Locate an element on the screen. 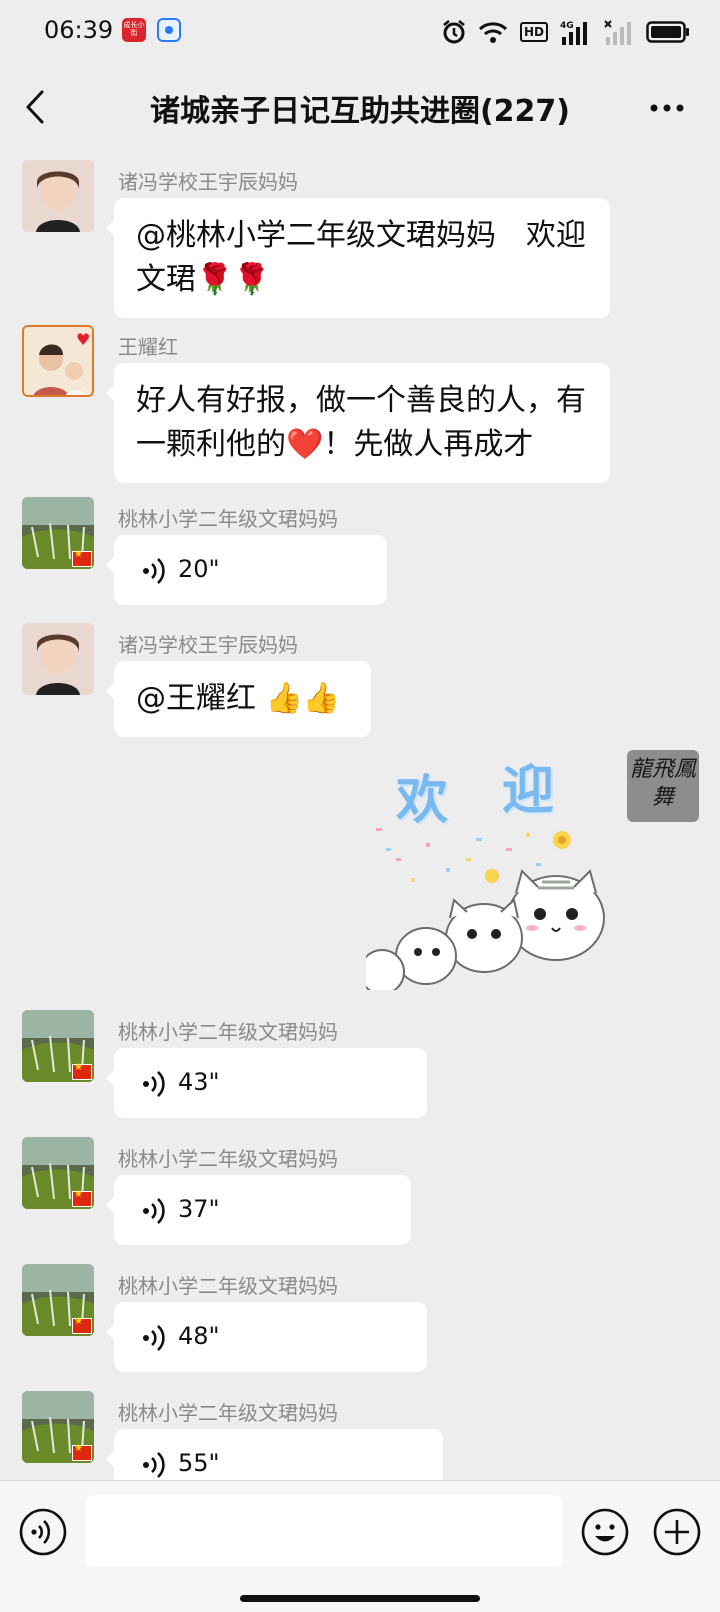 The image size is (720, 1612). app-badge-text: 成长小街 is located at coordinates (134, 29).